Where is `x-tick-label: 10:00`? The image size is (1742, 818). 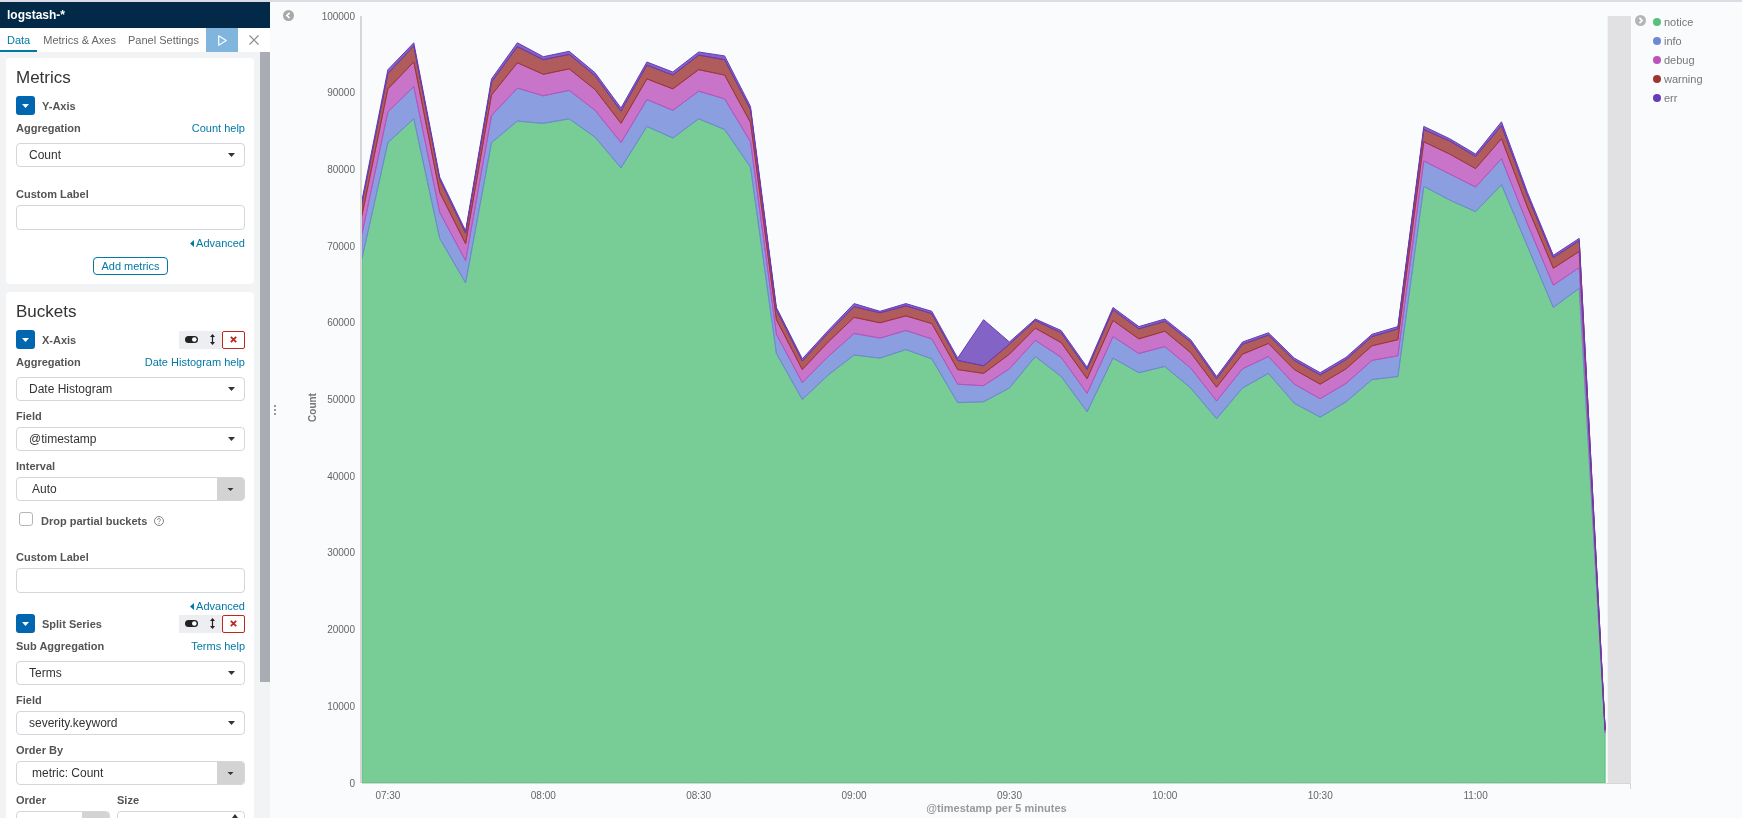
x-tick-label: 10:00 is located at coordinates (1165, 795).